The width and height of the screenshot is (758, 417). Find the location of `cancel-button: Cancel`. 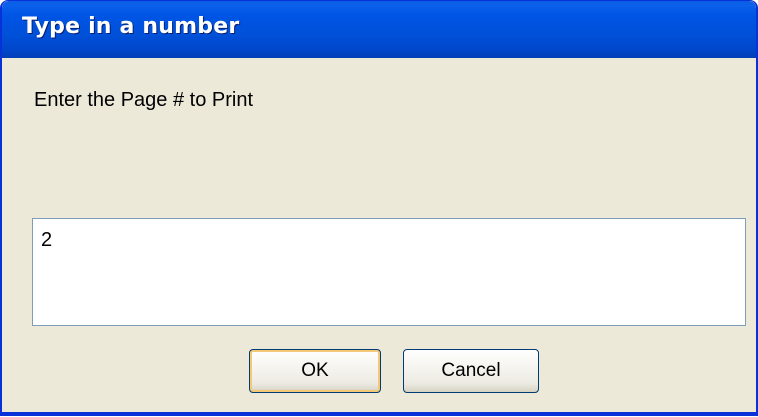

cancel-button: Cancel is located at coordinates (471, 371).